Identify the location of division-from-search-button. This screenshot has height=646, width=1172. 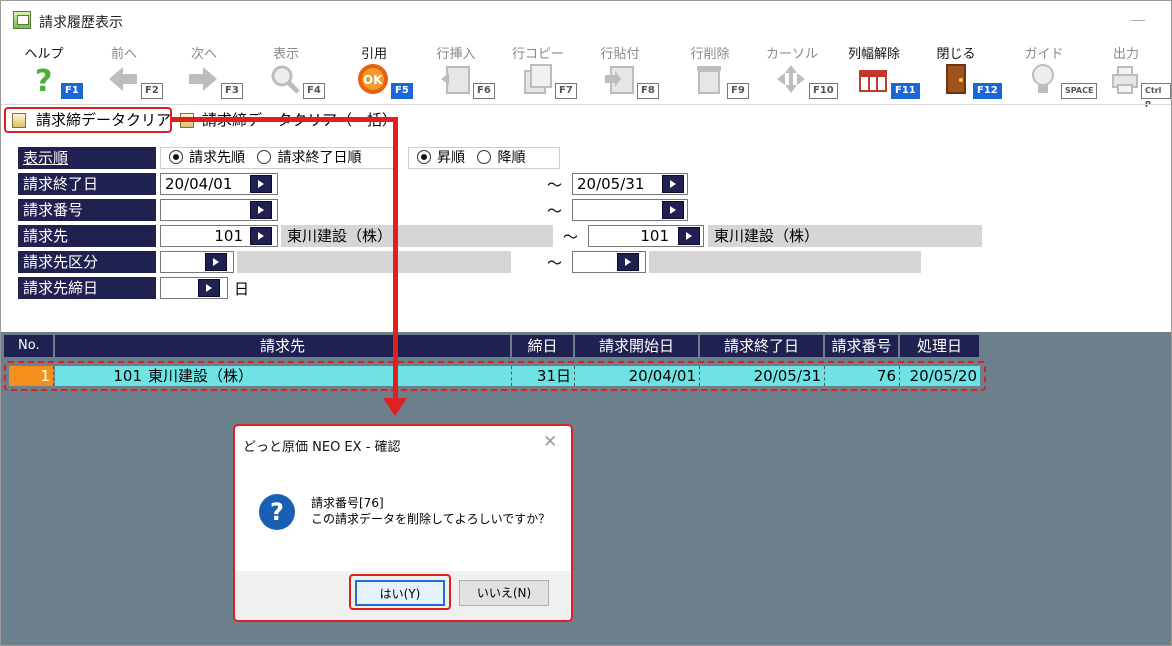
(216, 262).